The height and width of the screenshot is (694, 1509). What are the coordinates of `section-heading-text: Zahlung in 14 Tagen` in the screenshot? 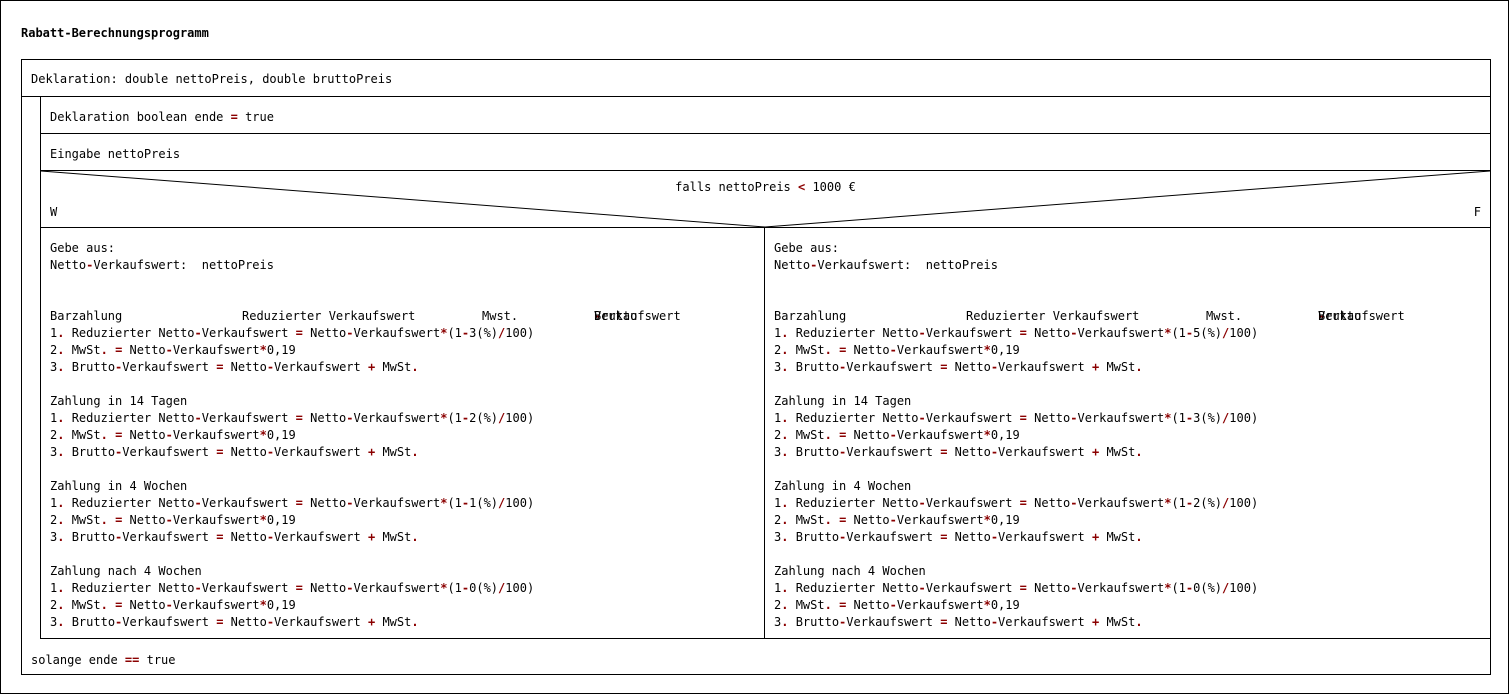 It's located at (843, 401).